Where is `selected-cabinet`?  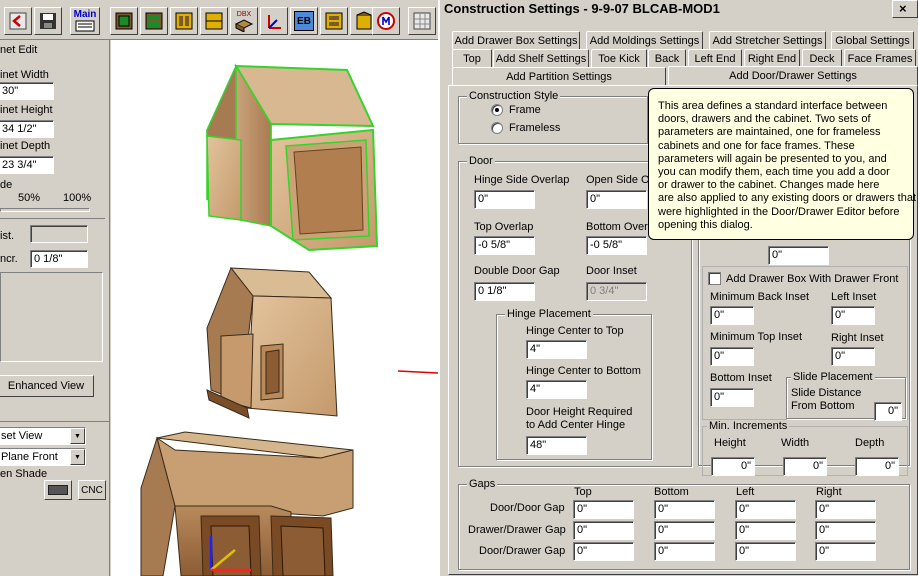
selected-cabinet is located at coordinates (292, 157).